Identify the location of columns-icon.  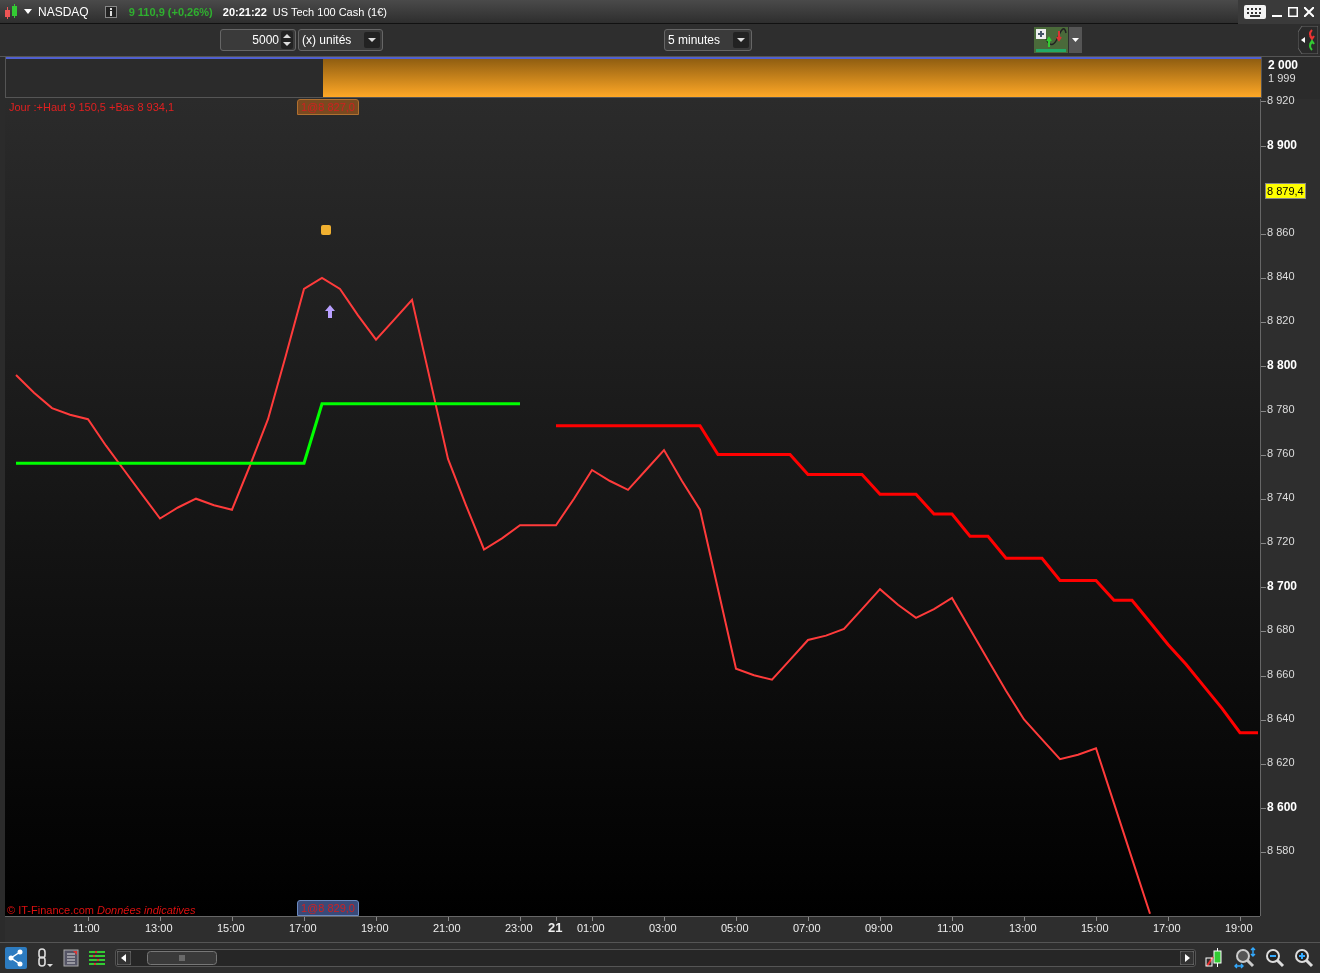
(97, 958).